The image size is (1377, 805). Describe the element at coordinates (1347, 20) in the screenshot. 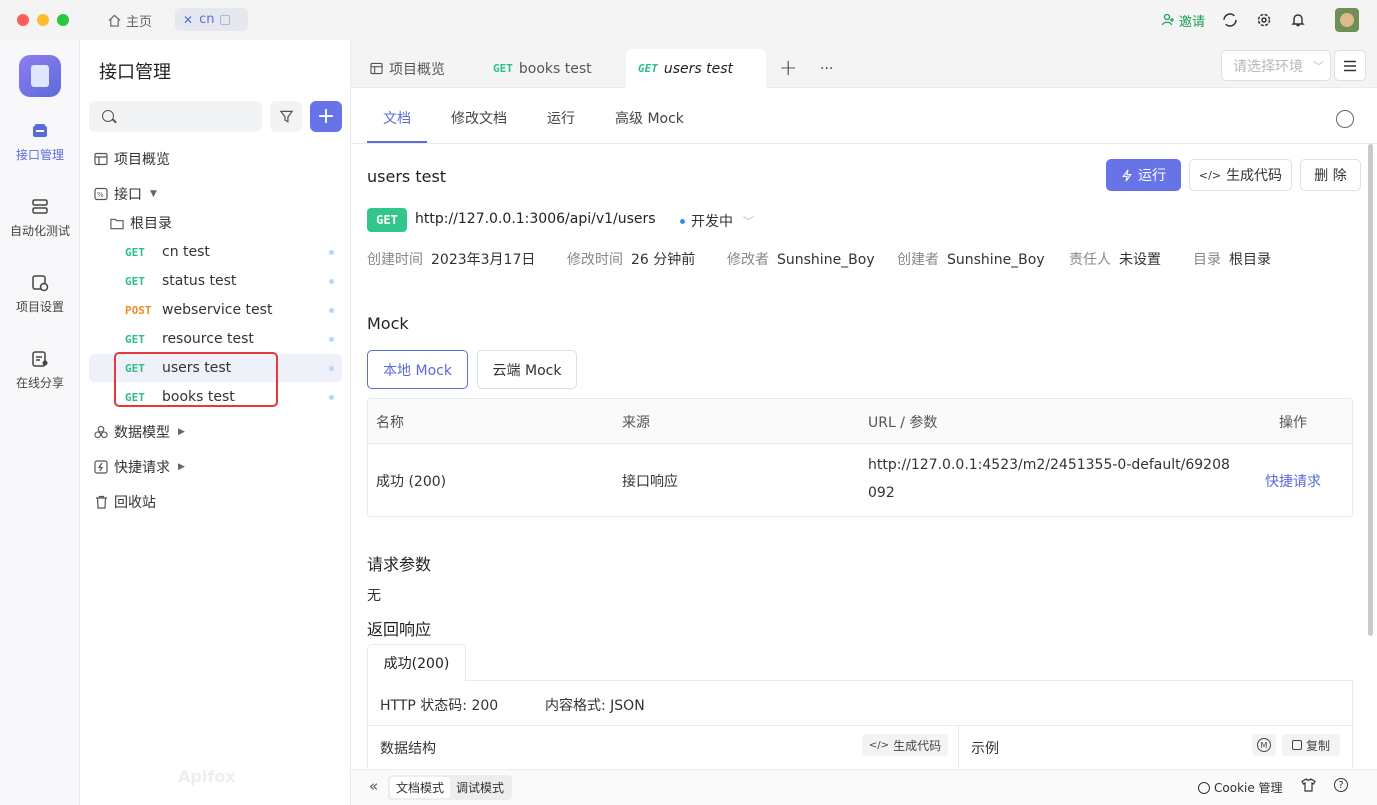

I see `user-avatar` at that location.